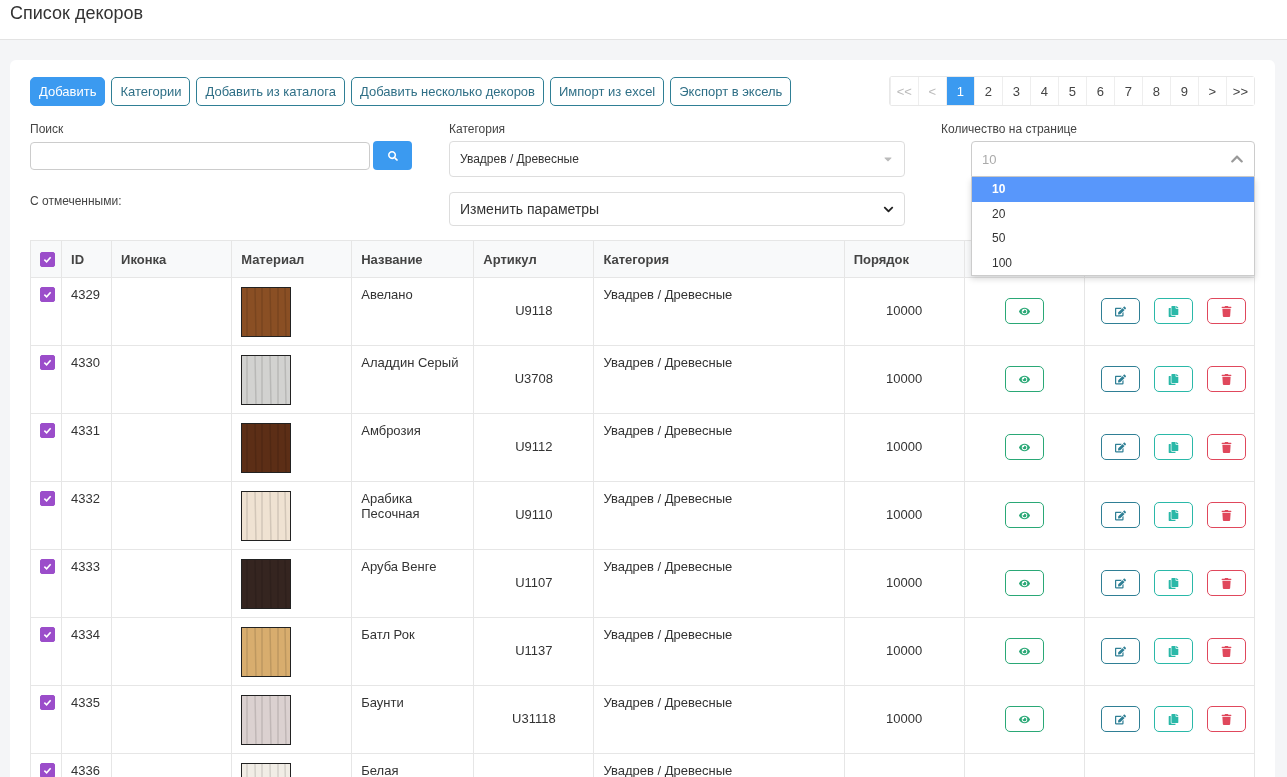 This screenshot has width=1287, height=777. Describe the element at coordinates (1113, 262) in the screenshot. I see `dropdown-option: 100` at that location.